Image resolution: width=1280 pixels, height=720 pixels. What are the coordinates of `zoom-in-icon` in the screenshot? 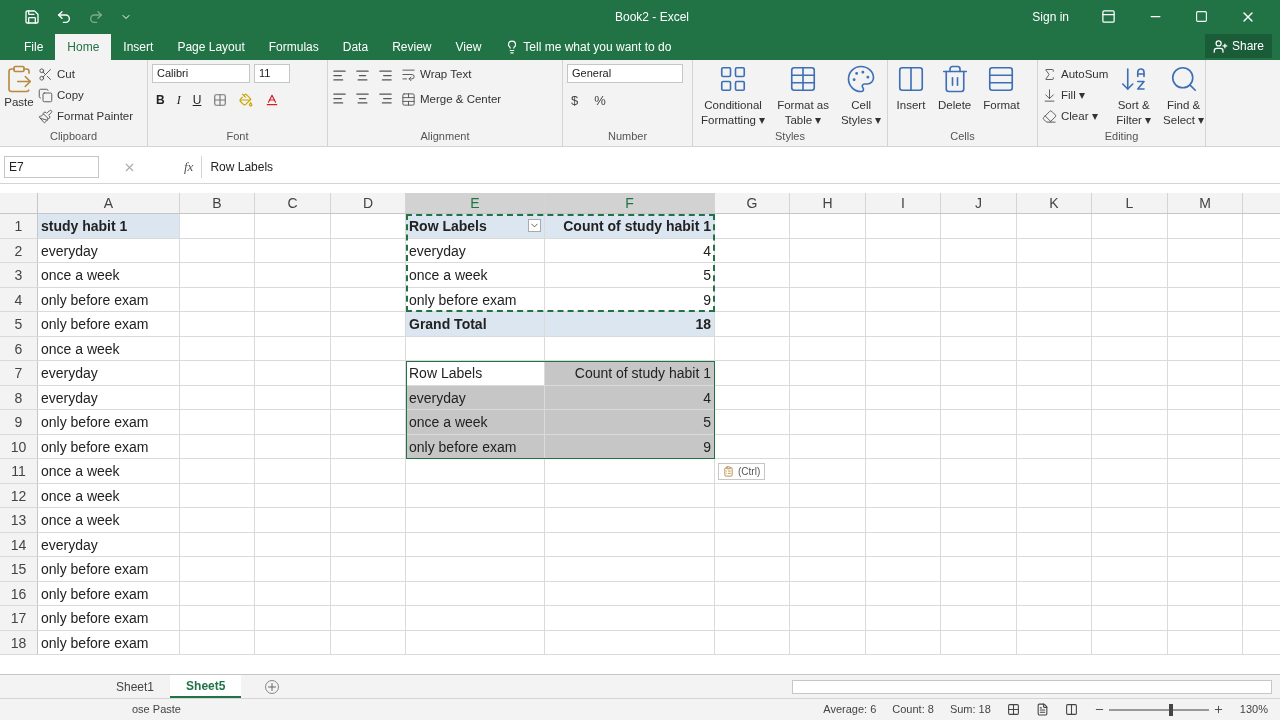 It's located at (1218, 709).